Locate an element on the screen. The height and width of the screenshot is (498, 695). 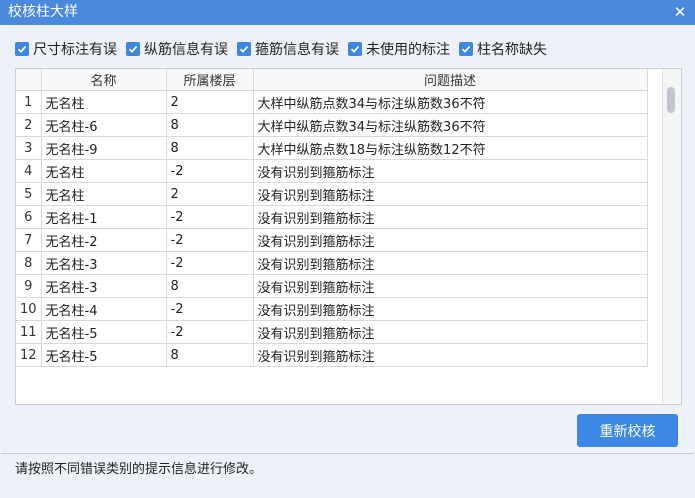
table-row: 2 无名柱-6 8 大样中纵筋点数34与标注纵筋数36不符 is located at coordinates (332, 125).